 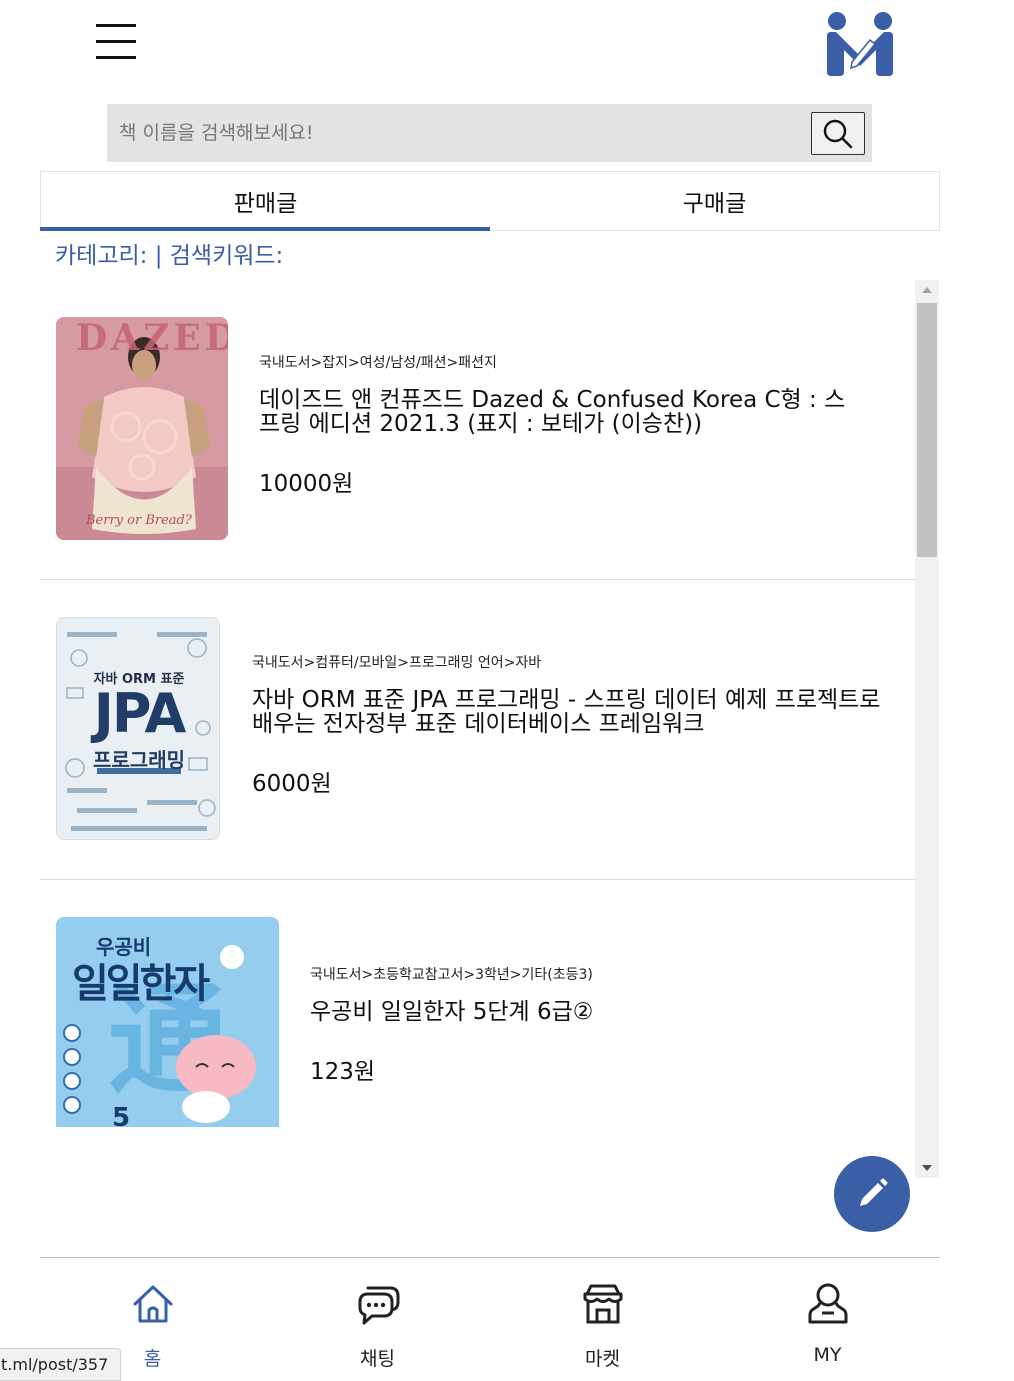 What do you see at coordinates (265, 201) in the screenshot?
I see `tab-sell: 판매글` at bounding box center [265, 201].